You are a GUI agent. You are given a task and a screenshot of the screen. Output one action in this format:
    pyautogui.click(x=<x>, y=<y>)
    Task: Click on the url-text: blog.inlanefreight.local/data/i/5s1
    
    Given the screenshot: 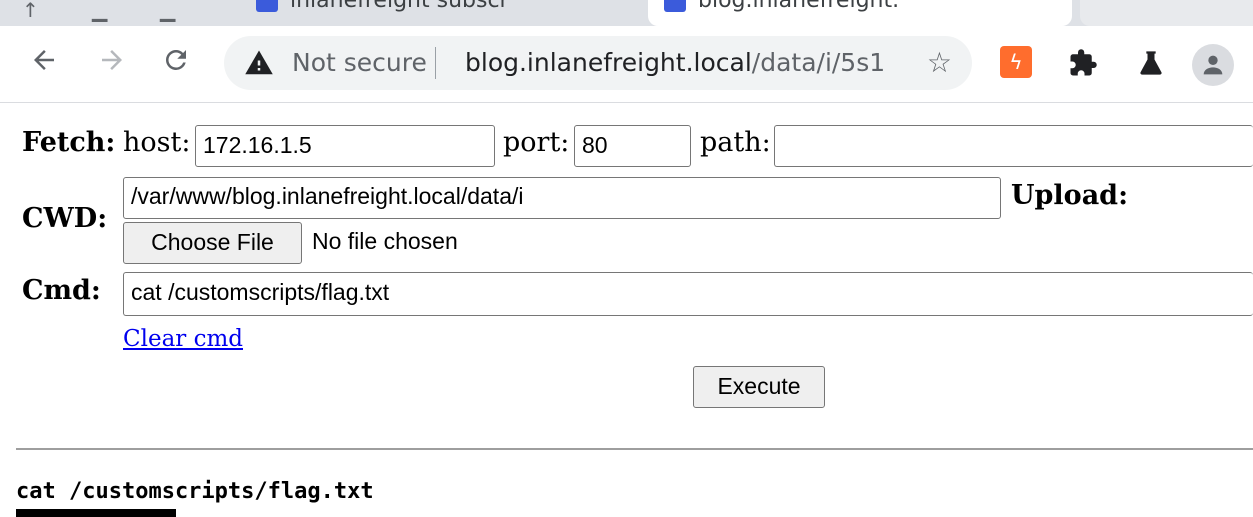 What is the action you would take?
    pyautogui.click(x=685, y=62)
    